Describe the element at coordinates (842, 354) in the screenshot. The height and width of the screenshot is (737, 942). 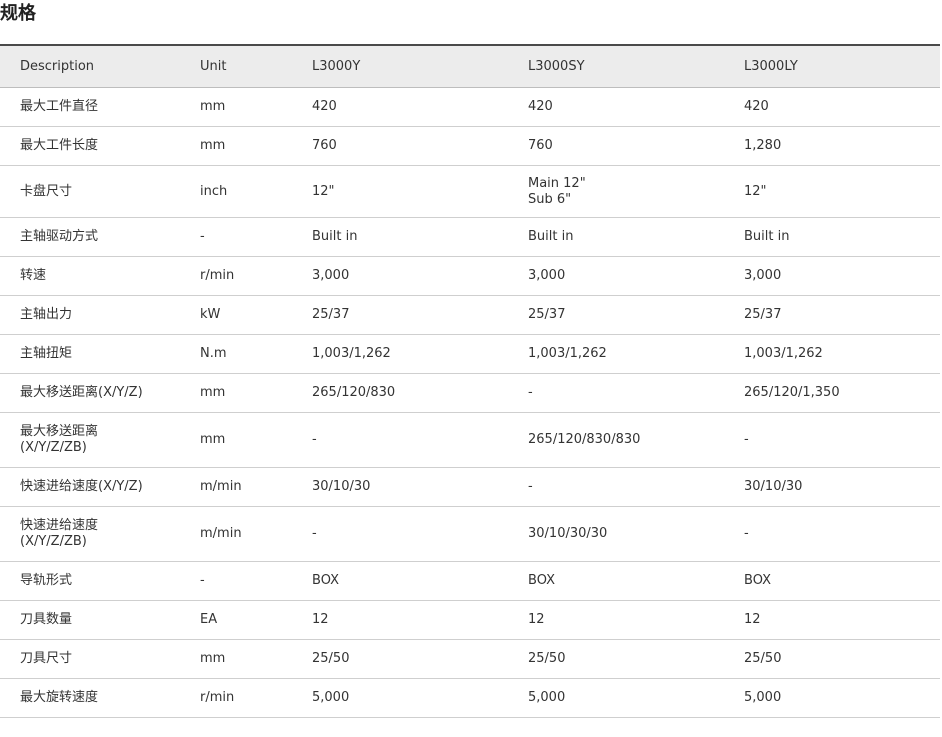
I see `cell-l3000ly: 1,003/1,262` at that location.